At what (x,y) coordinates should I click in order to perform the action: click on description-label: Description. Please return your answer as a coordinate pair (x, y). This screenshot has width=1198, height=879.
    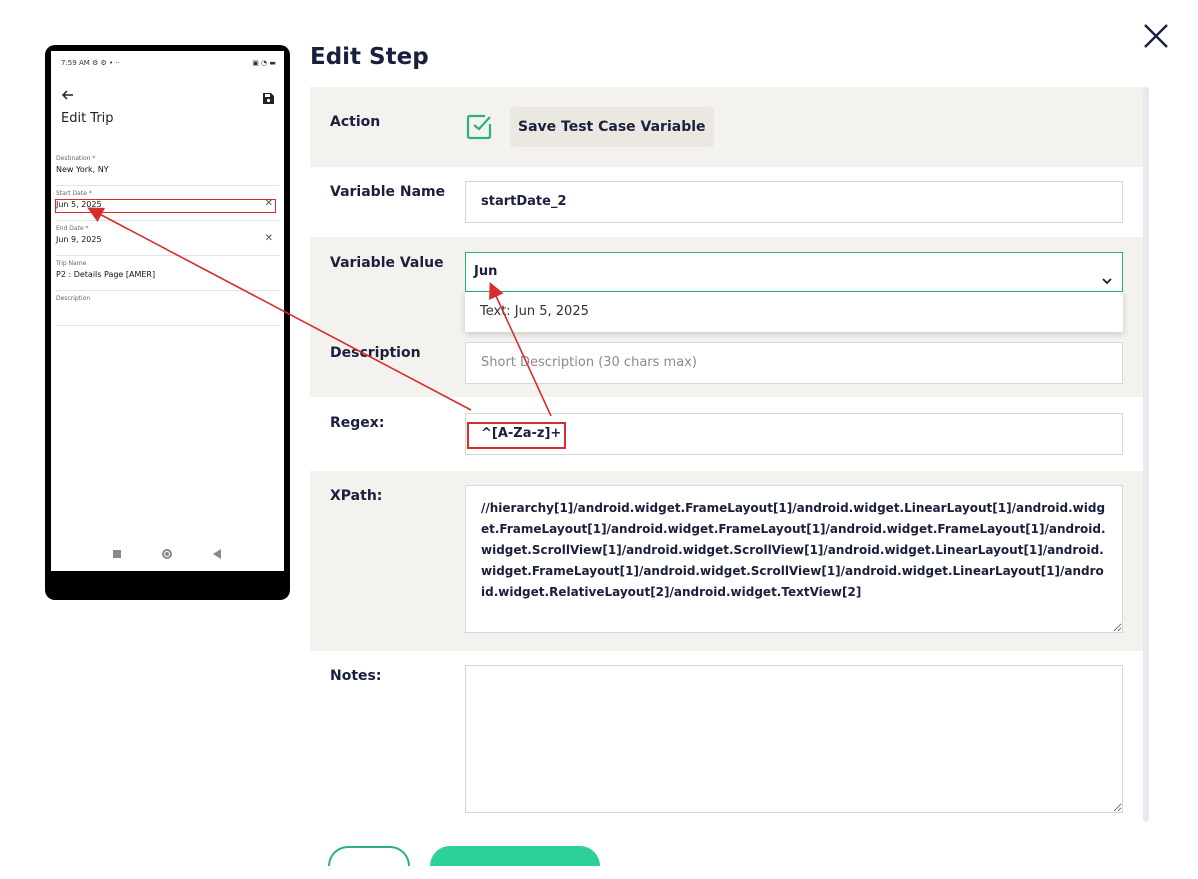
    Looking at the image, I should click on (375, 353).